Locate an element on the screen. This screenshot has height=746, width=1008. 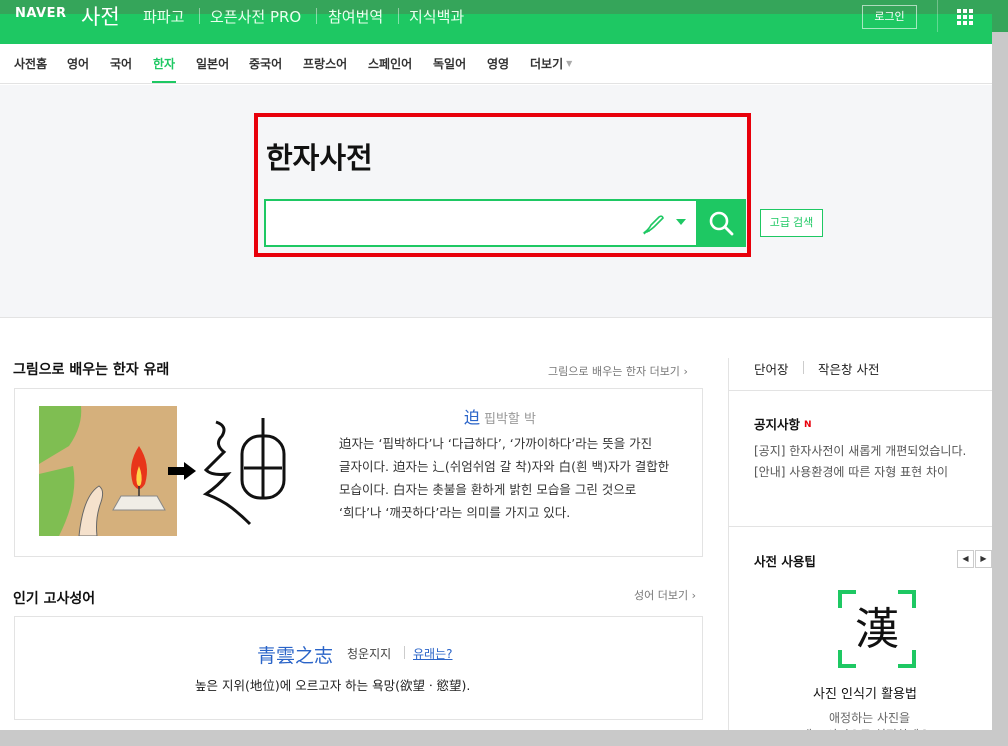
tab-korean: 국어 is located at coordinates (121, 63).